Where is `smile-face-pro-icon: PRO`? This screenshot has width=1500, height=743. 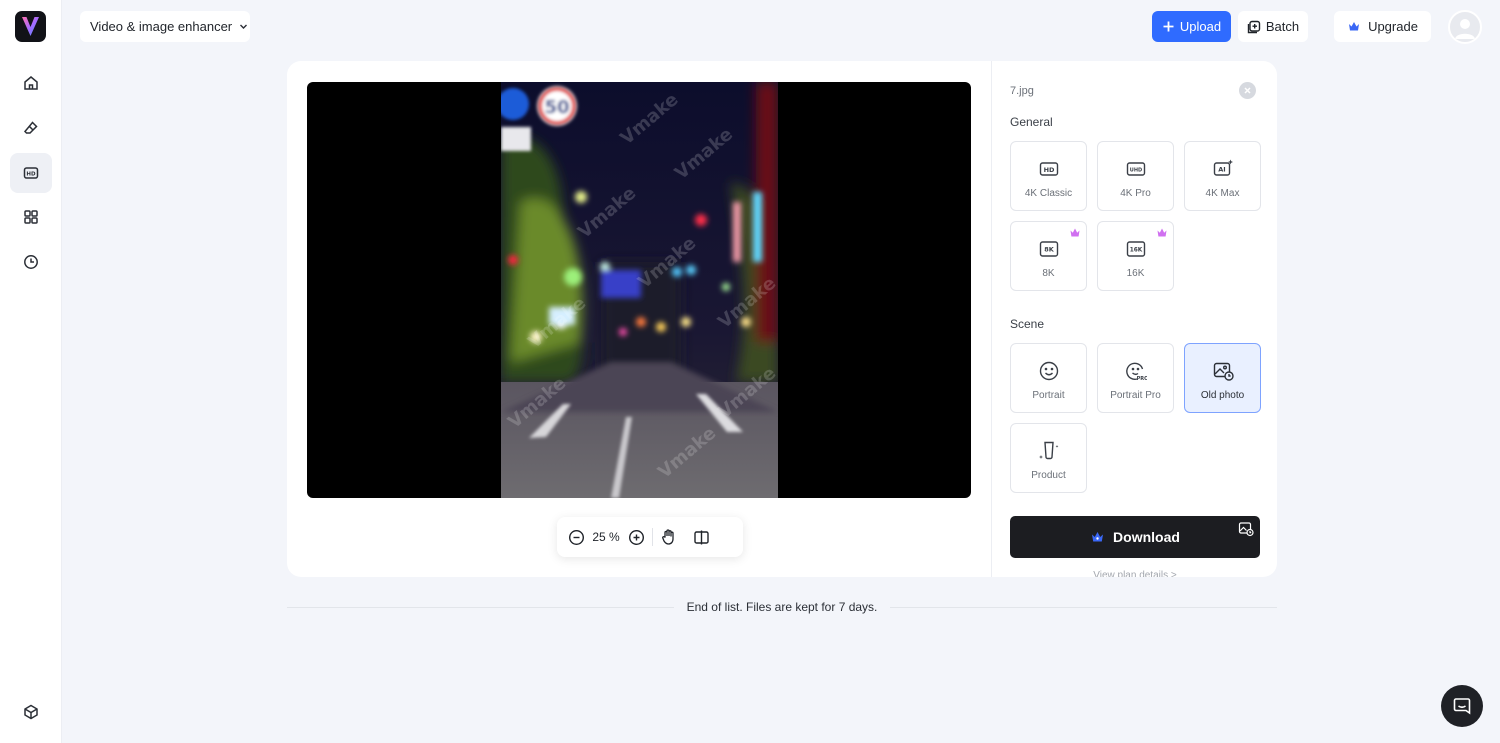
smile-face-pro-icon: PRO is located at coordinates (1136, 372).